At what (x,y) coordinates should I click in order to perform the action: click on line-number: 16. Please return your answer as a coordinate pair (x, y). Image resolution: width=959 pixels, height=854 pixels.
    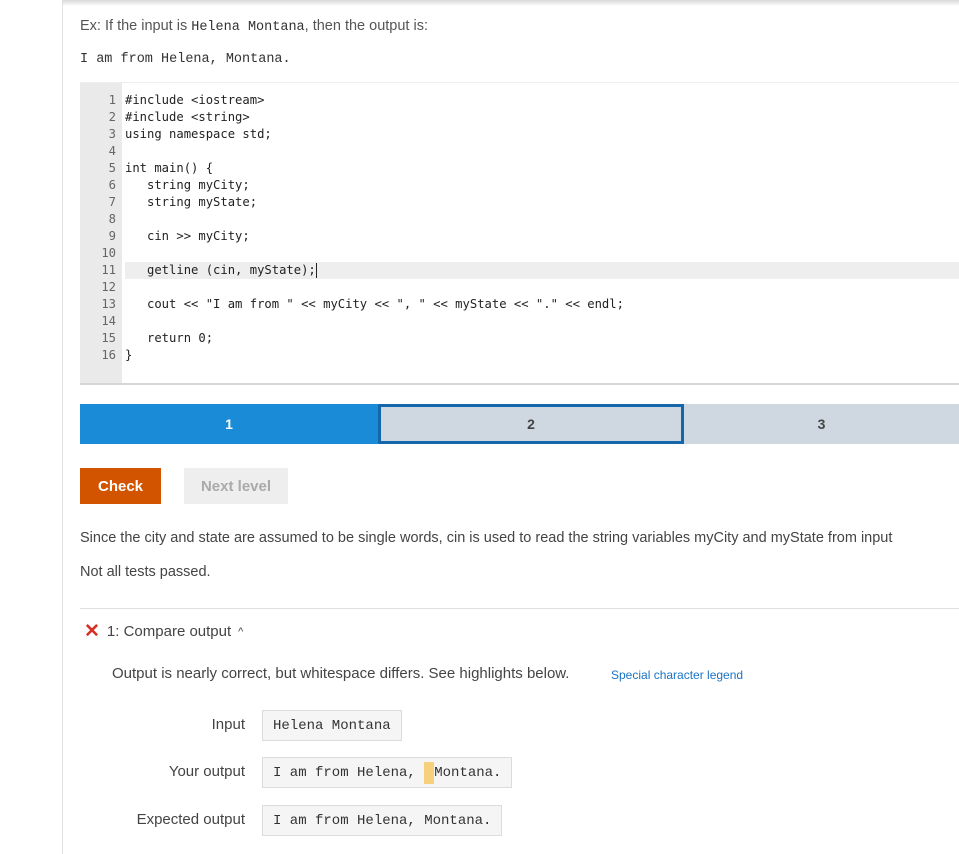
    Looking at the image, I should click on (108, 355).